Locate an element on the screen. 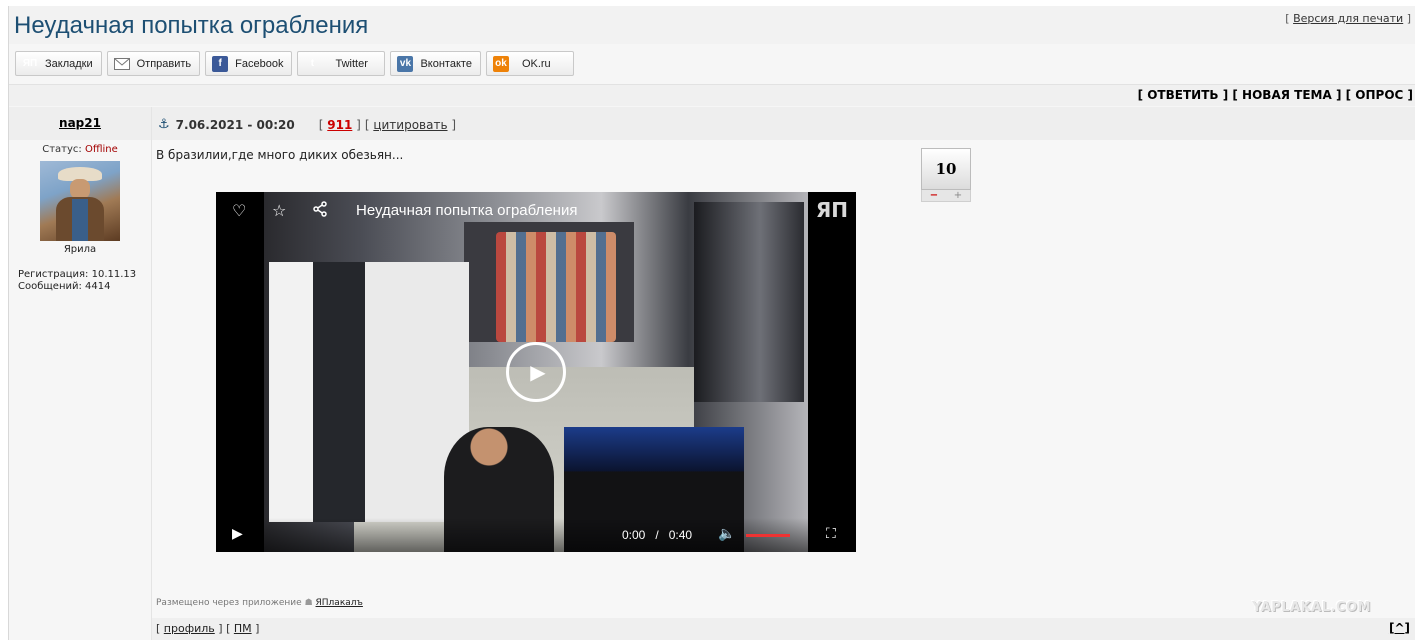 The width and height of the screenshot is (1415, 640). message-count: Сообщений: 4414 is located at coordinates (64, 286).